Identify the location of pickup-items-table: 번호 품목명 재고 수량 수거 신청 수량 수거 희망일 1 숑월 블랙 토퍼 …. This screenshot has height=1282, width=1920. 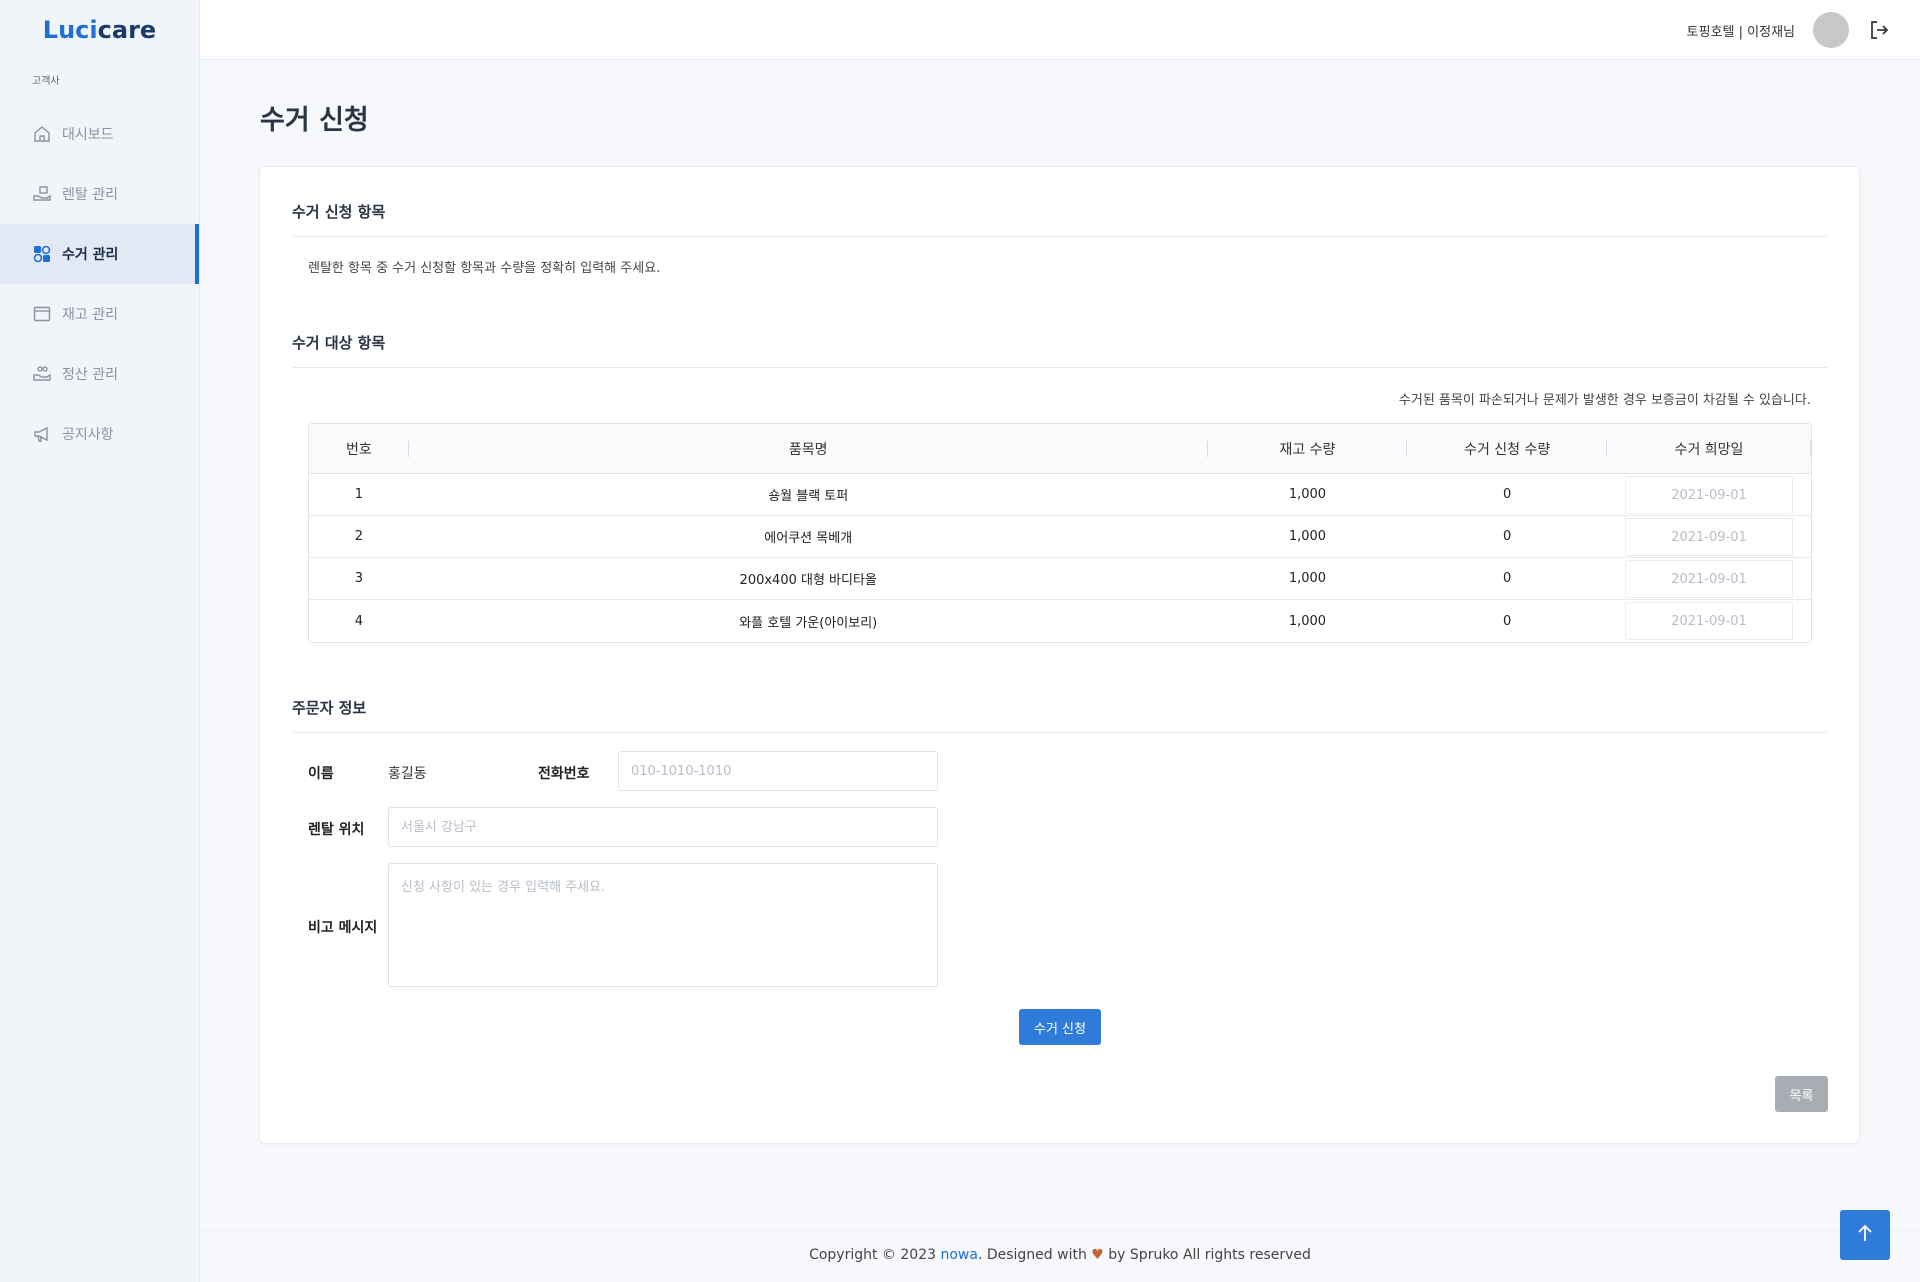
(1060, 533).